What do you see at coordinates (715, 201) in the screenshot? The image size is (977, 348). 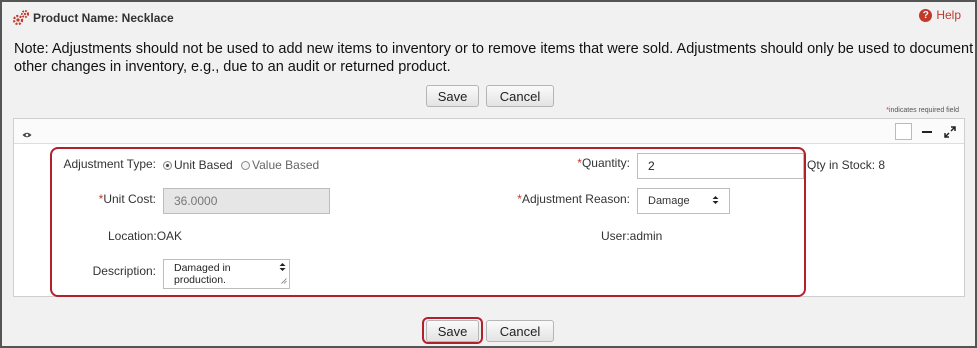 I see `select-arrows-icon` at bounding box center [715, 201].